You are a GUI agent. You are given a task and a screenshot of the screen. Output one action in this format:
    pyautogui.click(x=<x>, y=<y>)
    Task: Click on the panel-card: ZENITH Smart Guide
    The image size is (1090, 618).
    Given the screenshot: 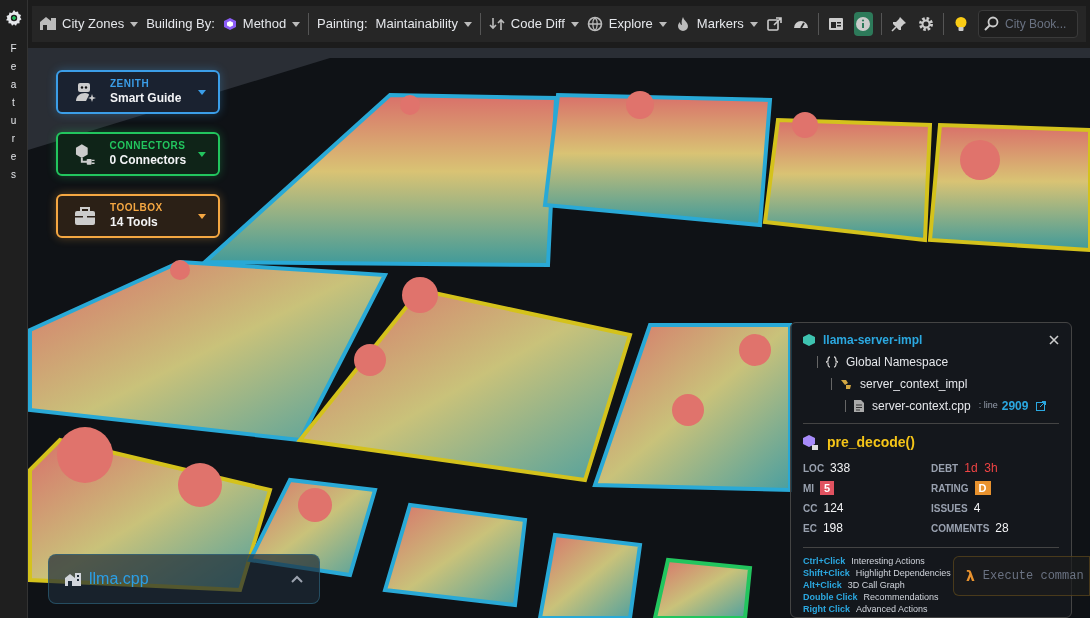 What is the action you would take?
    pyautogui.click(x=138, y=92)
    